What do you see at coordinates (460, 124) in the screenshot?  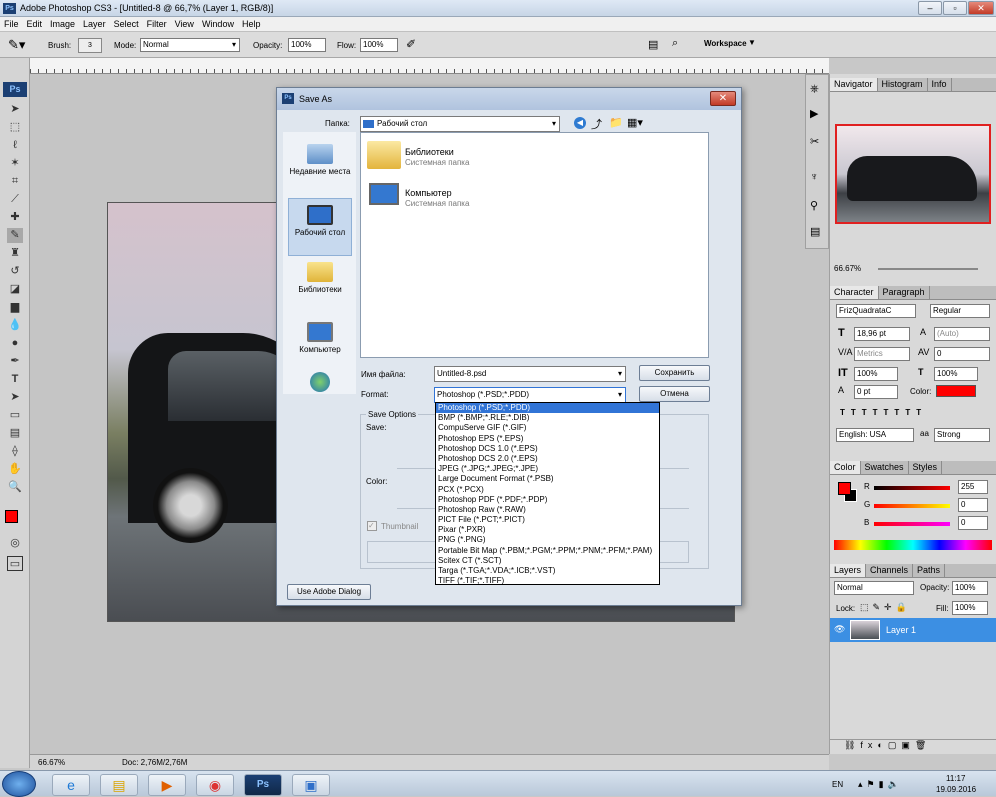 I see `folder-select: Рабочий стол ▾` at bounding box center [460, 124].